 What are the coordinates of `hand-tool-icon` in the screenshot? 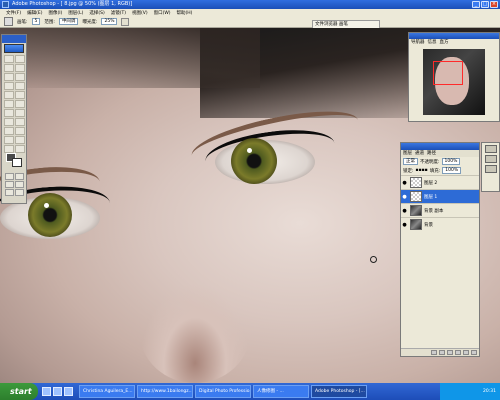 It's located at (9, 149).